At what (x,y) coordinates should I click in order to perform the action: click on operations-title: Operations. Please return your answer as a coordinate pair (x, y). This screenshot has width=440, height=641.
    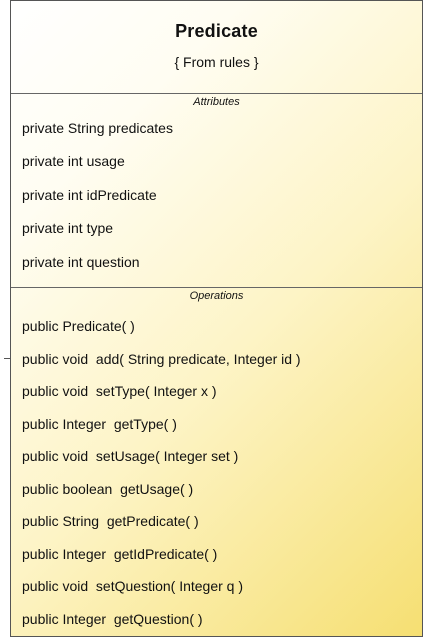
    Looking at the image, I should click on (216, 296).